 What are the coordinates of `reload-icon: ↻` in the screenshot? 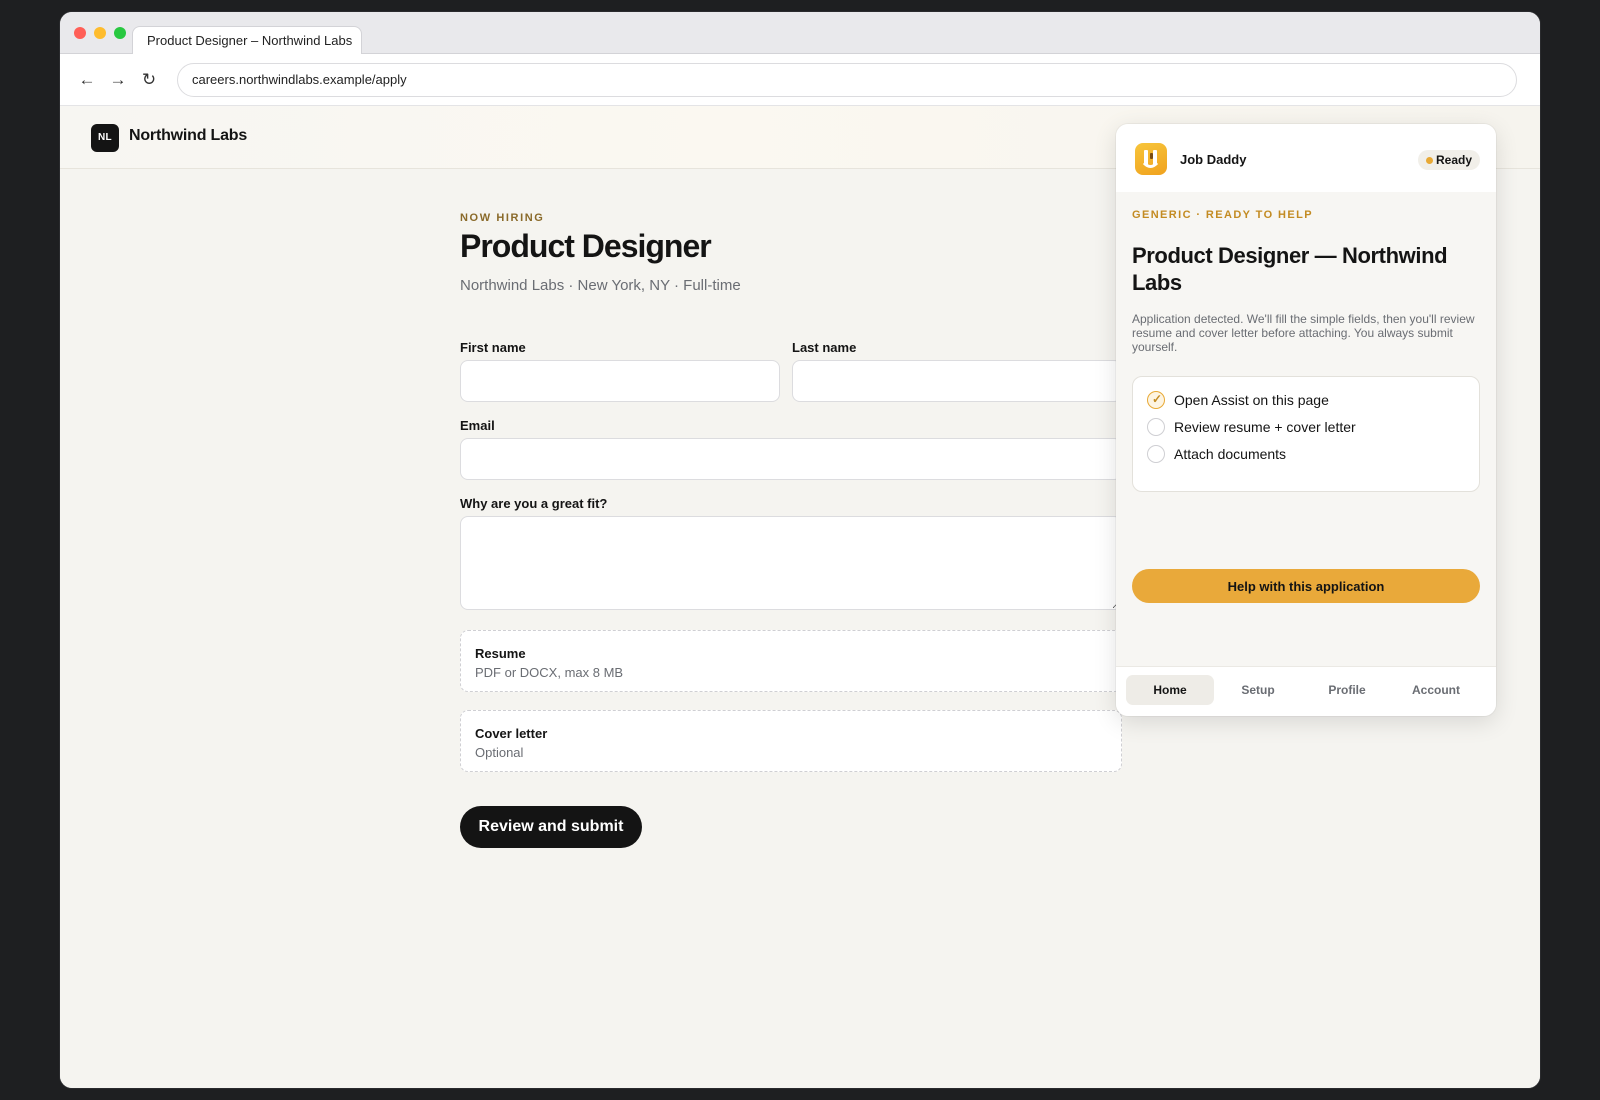 It's located at (149, 80).